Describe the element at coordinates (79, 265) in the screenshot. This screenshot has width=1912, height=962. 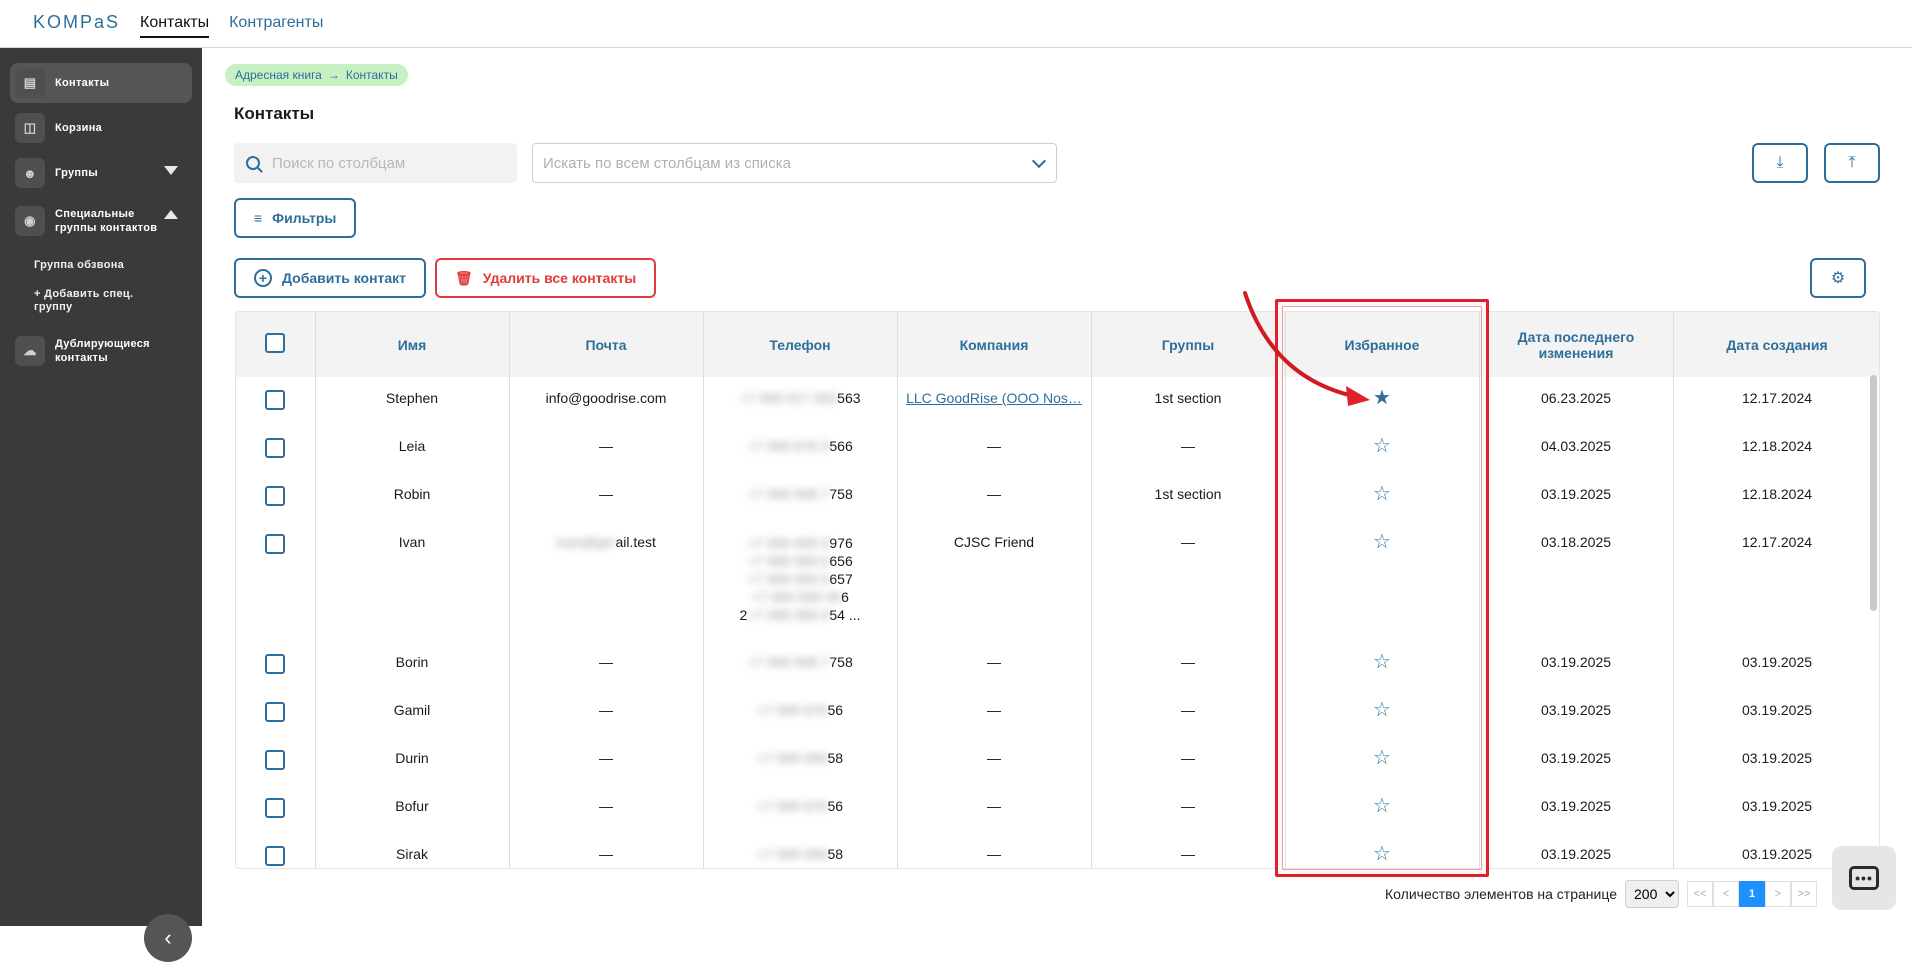
I see `sidebar-sub-call-group: Группа обзвона` at that location.